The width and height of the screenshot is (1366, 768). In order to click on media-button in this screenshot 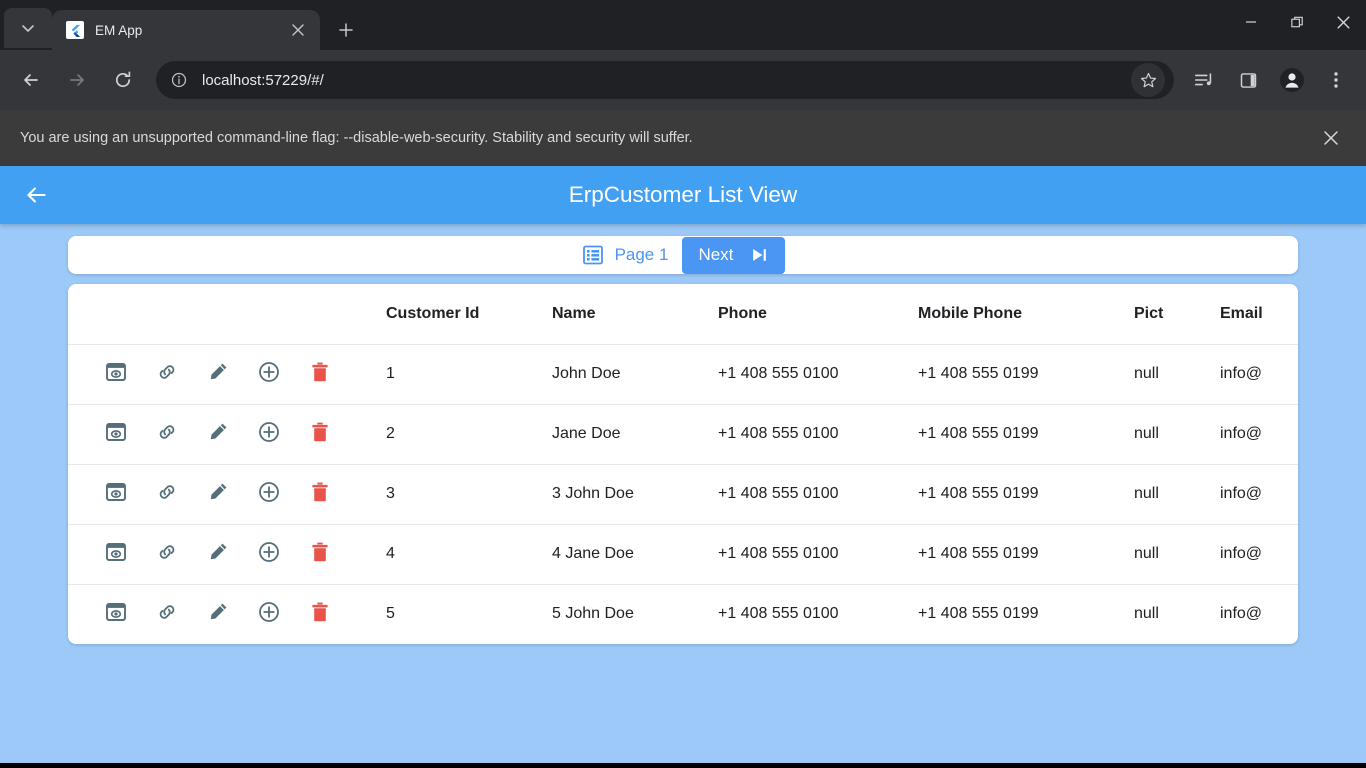, I will do `click(1204, 80)`.